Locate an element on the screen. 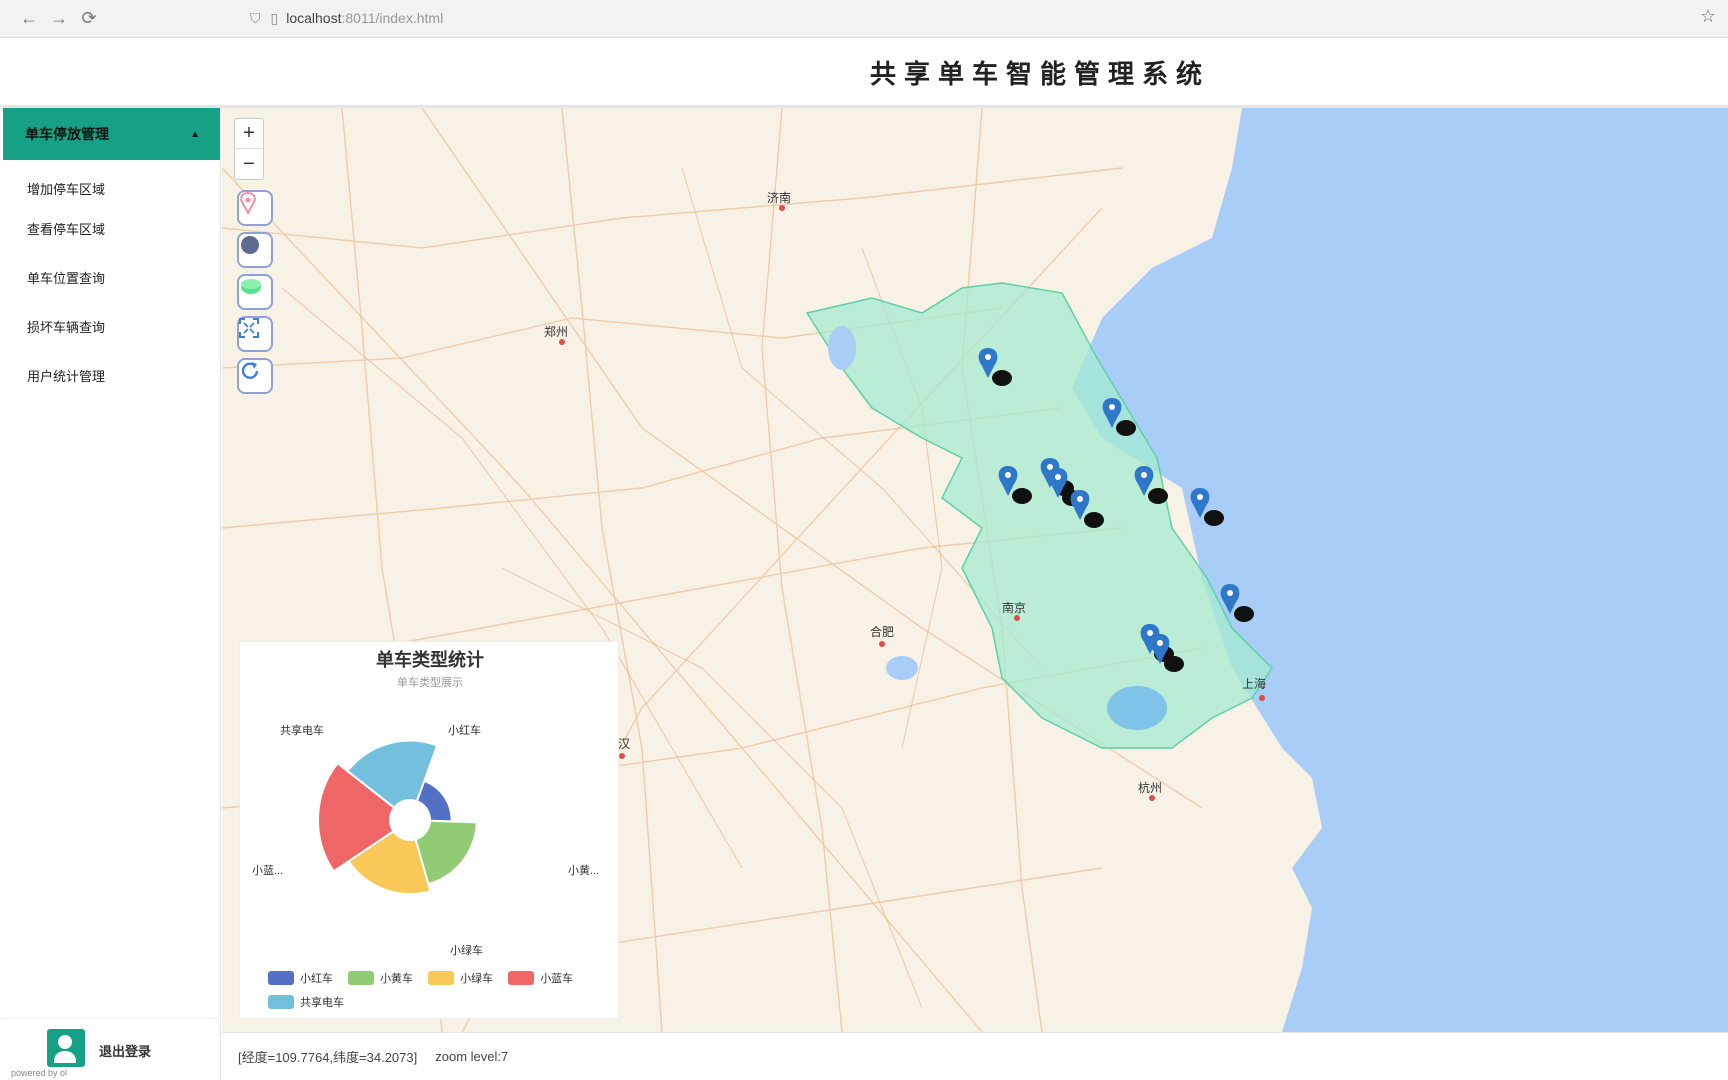  city-label-nanjing: 南京 is located at coordinates (1014, 607).